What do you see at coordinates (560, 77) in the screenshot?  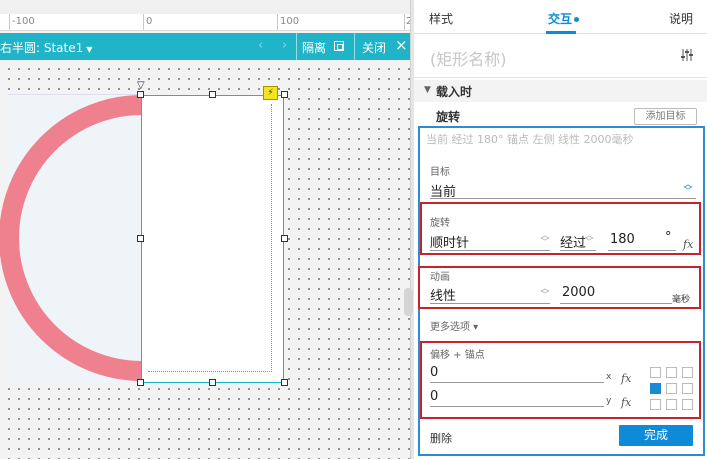 I see `divider` at bounding box center [560, 77].